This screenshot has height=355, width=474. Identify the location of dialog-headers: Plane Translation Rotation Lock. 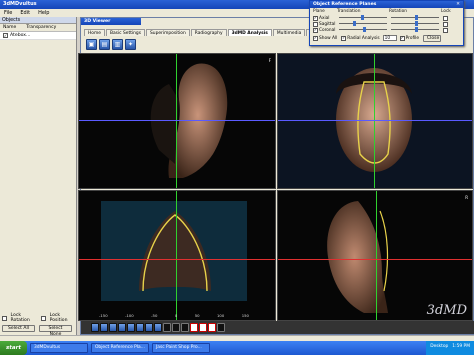
(386, 11).